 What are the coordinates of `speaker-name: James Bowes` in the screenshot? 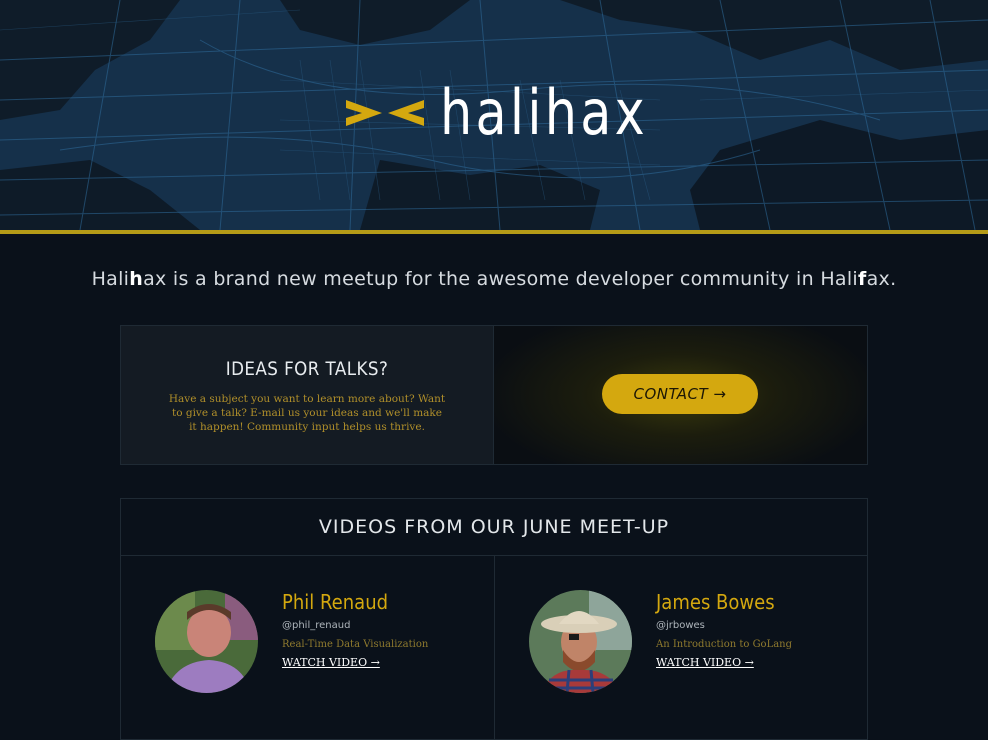 It's located at (715, 602).